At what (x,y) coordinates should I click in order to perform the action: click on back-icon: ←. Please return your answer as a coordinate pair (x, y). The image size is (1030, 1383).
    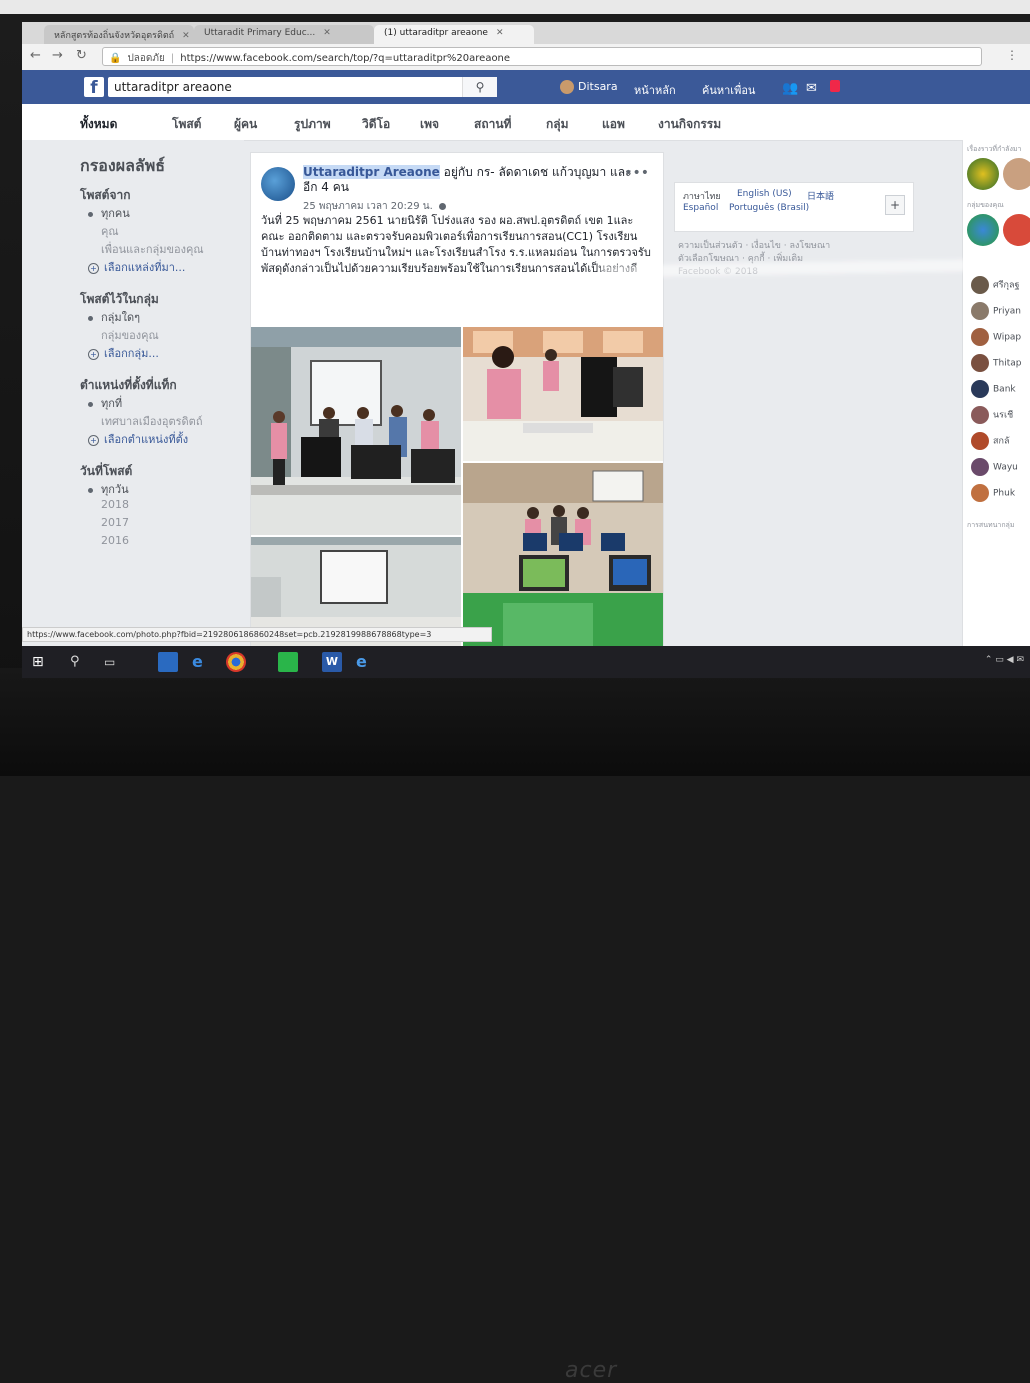
    Looking at the image, I should click on (35, 55).